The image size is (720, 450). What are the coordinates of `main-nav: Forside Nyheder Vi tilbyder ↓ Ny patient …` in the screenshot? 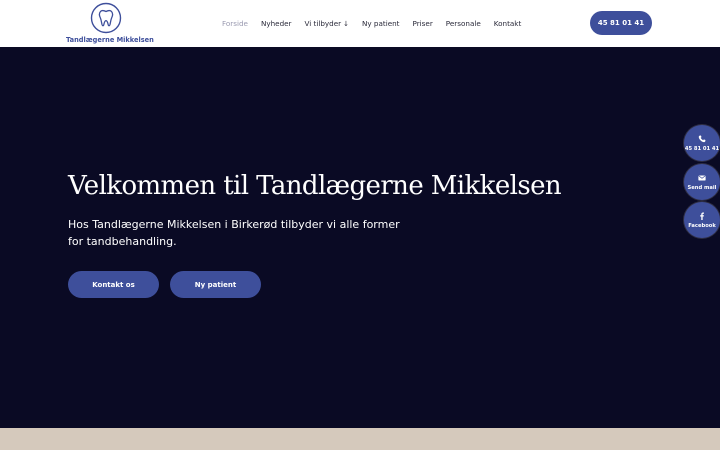 It's located at (378, 23).